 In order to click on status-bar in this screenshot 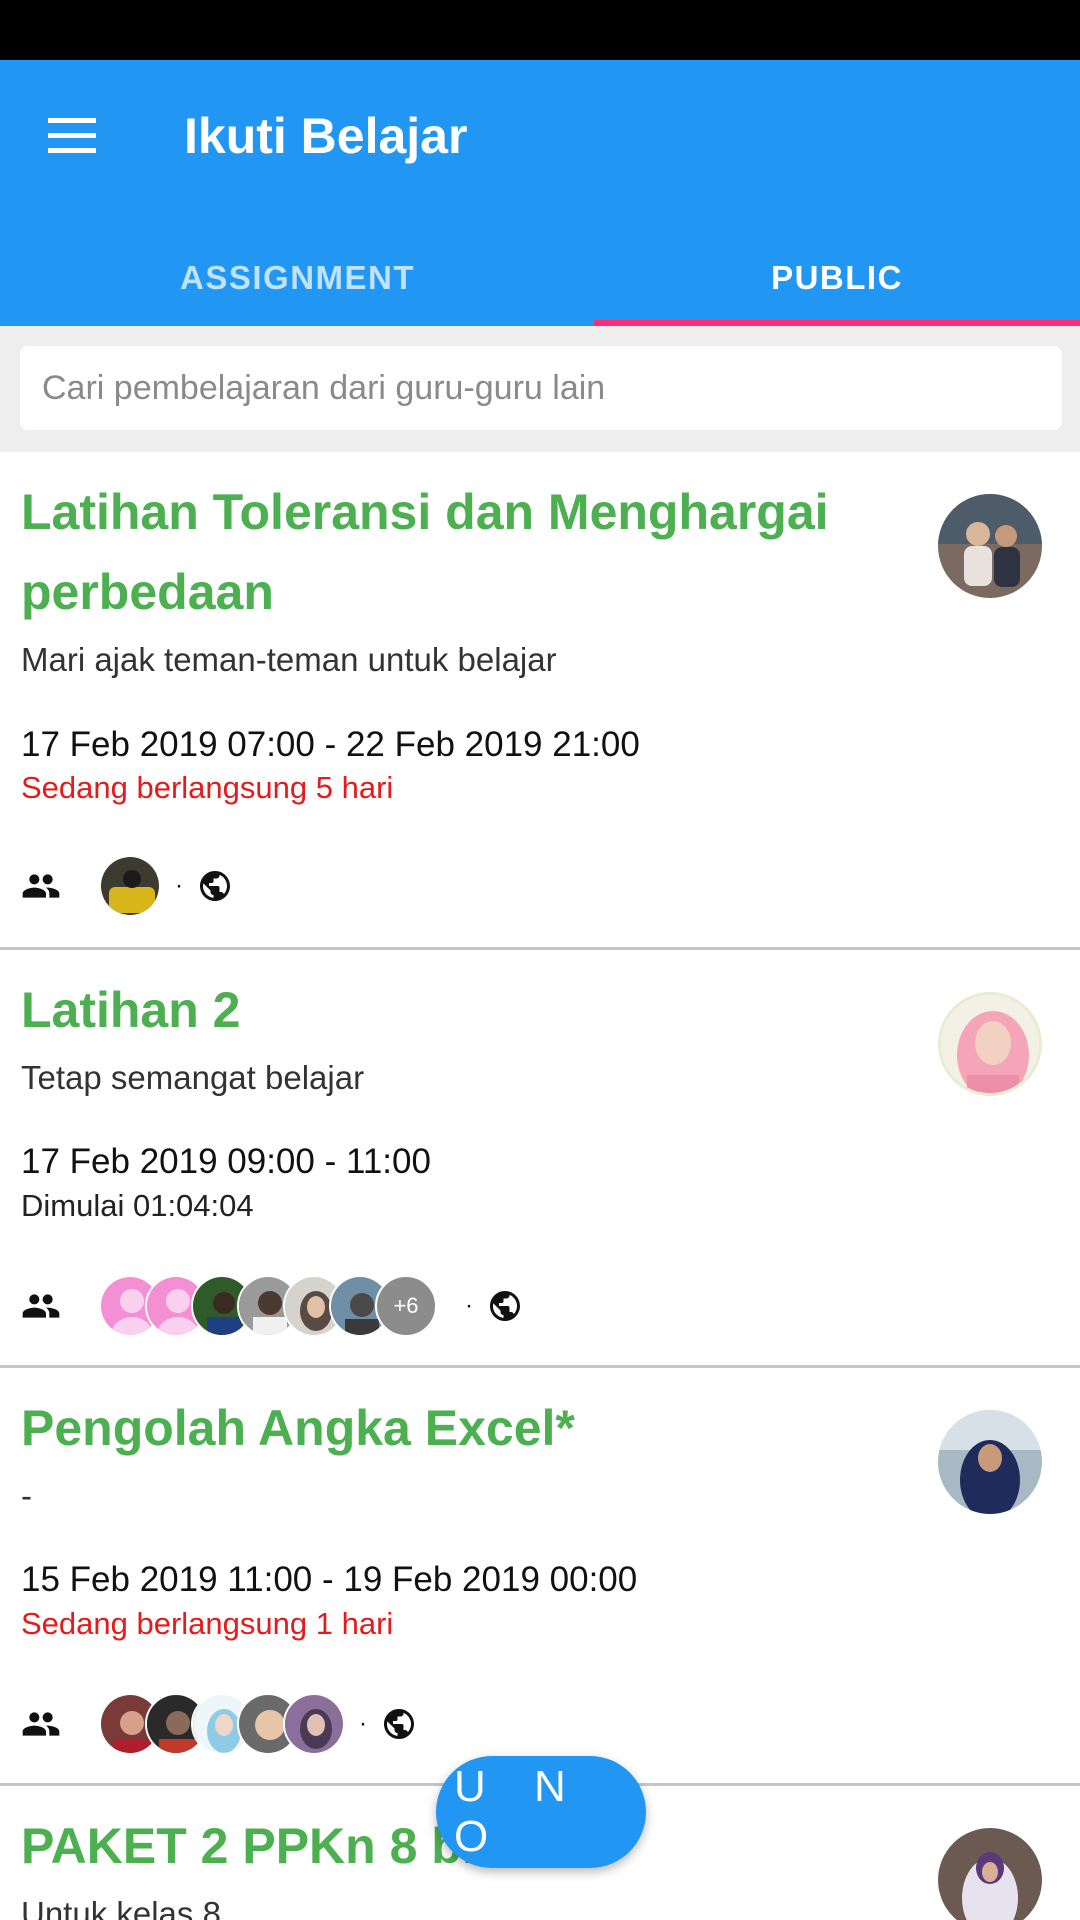, I will do `click(540, 30)`.